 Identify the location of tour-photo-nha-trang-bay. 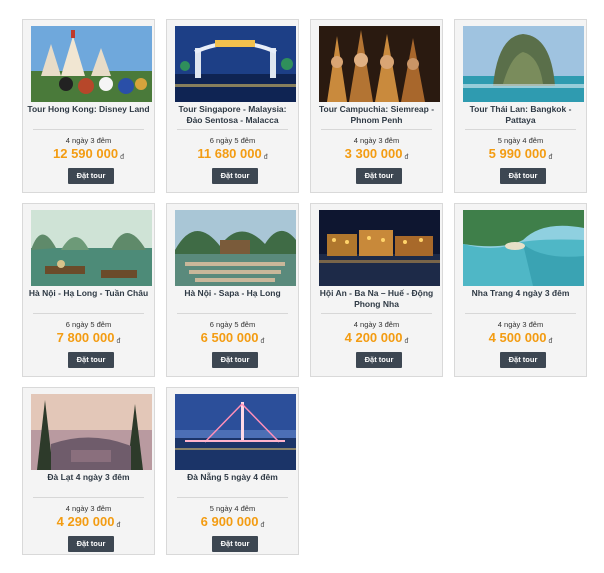
(523, 248).